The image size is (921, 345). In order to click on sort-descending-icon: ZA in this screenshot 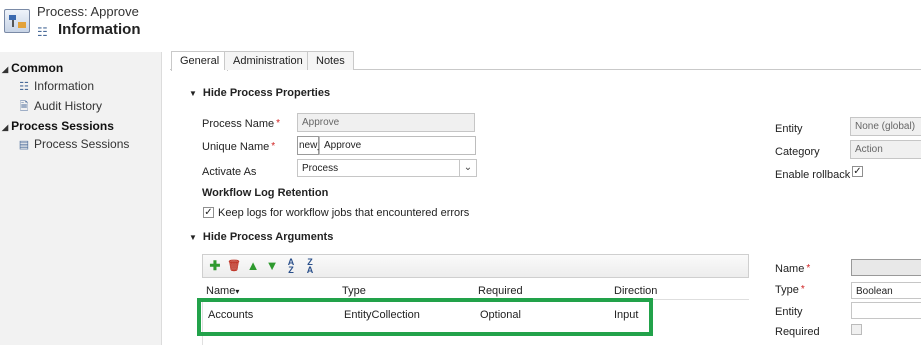, I will do `click(310, 266)`.